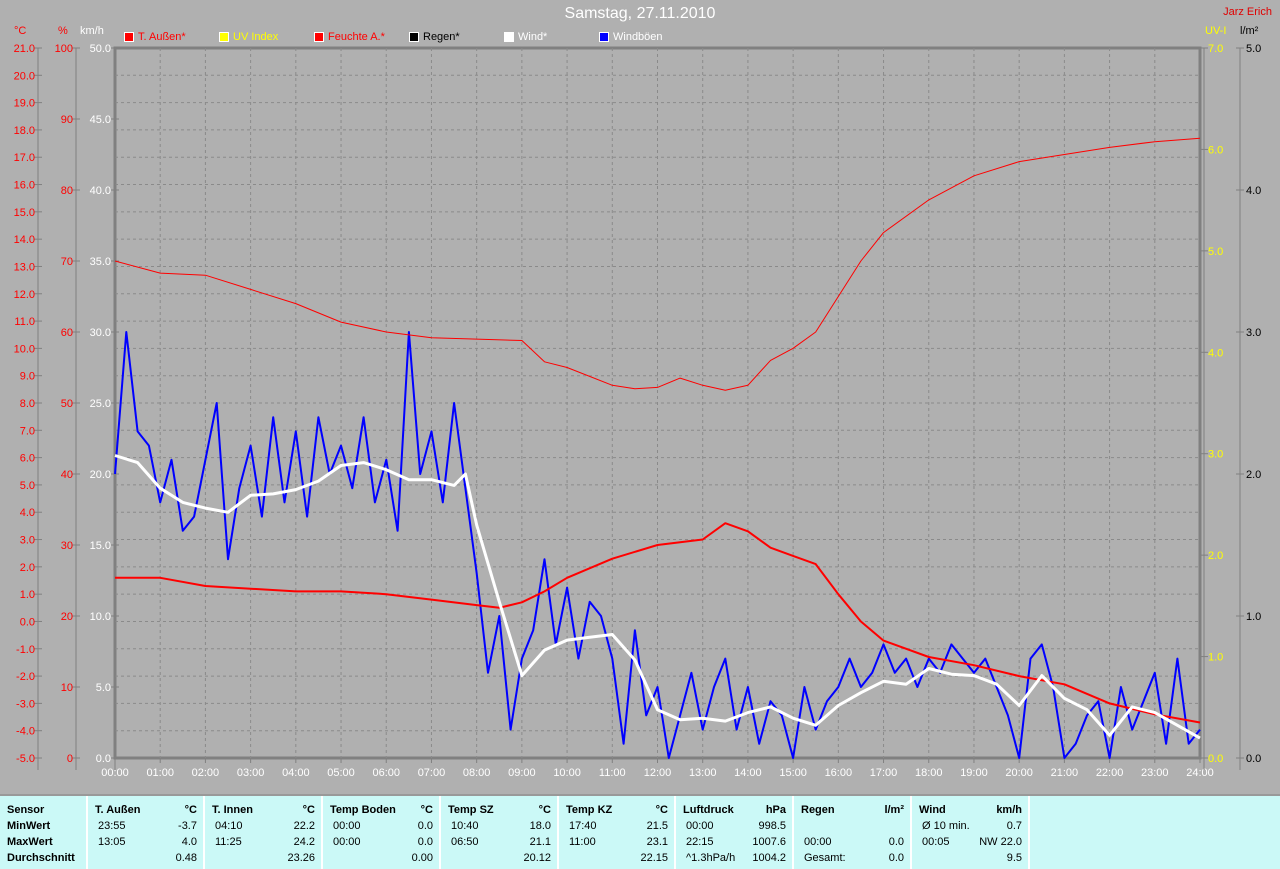 The height and width of the screenshot is (869, 1280). Describe the element at coordinates (1065, 773) in the screenshot. I see `x-tick-label: 21:00` at that location.